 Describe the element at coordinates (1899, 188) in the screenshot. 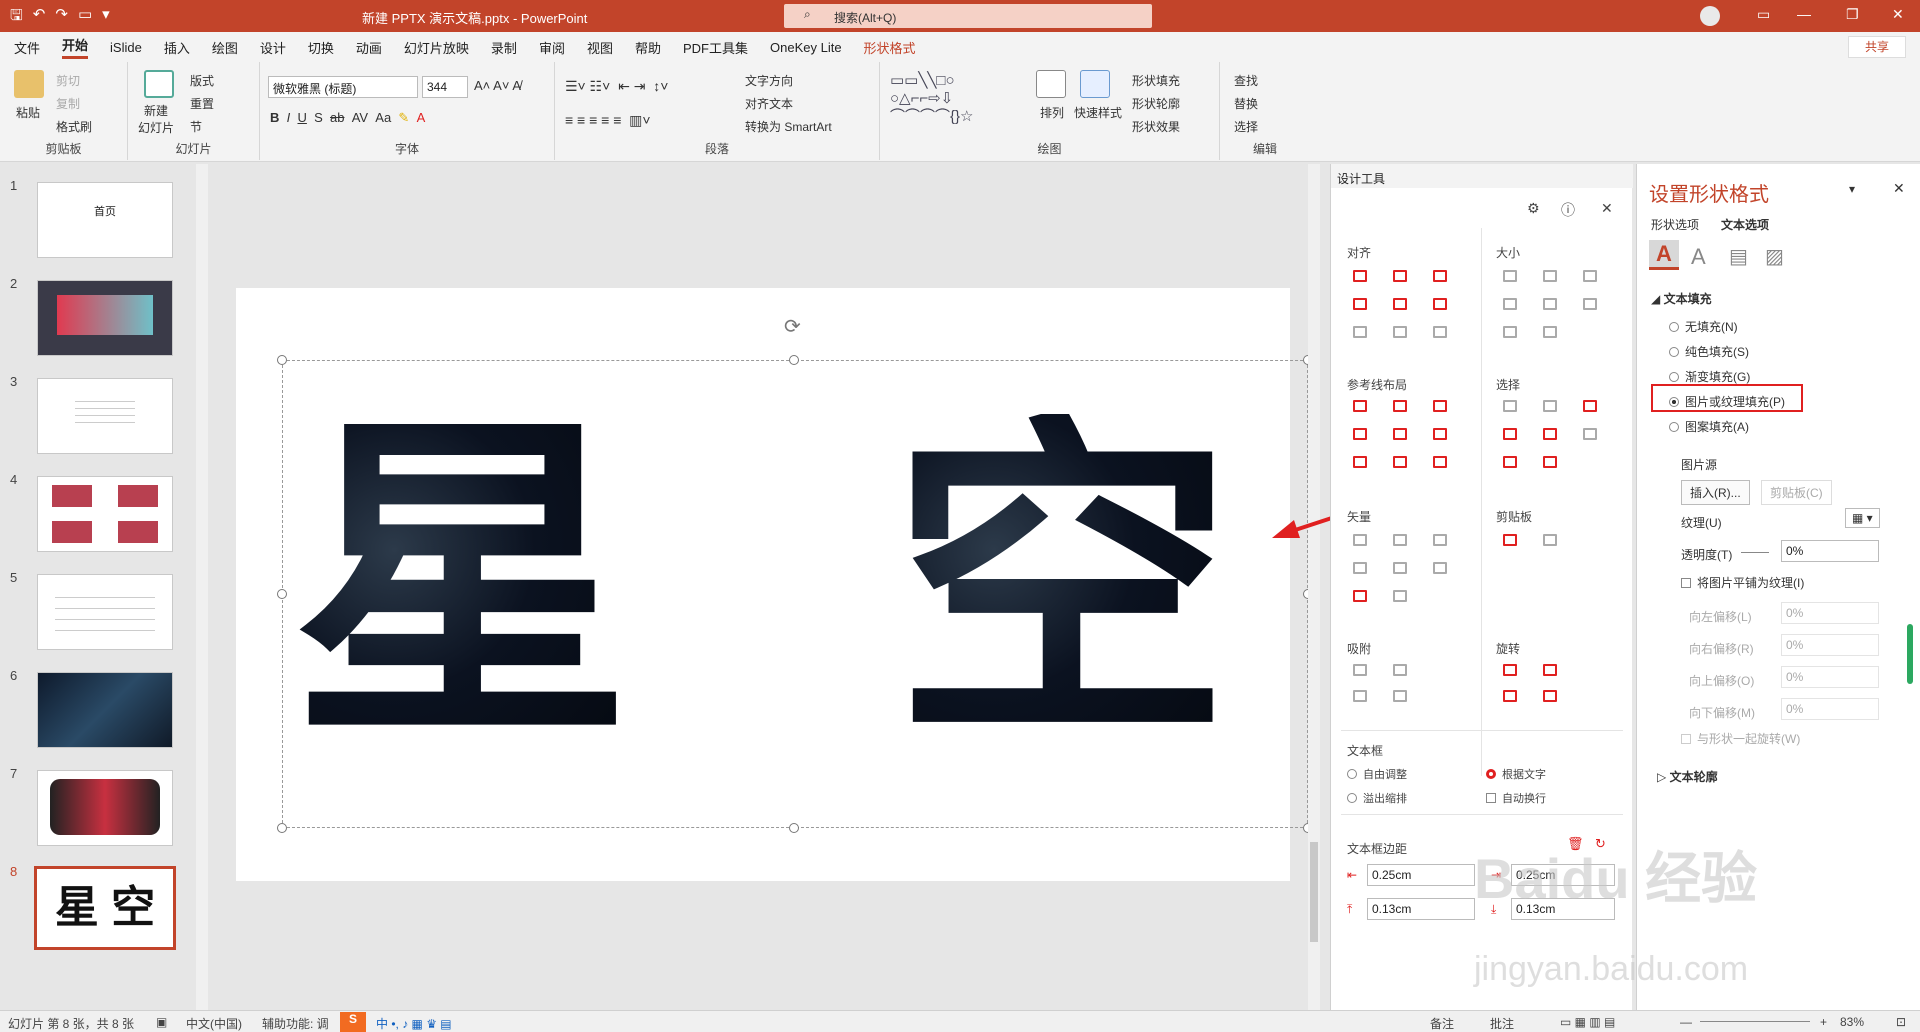

I see `pane-close-icon: ✕` at that location.